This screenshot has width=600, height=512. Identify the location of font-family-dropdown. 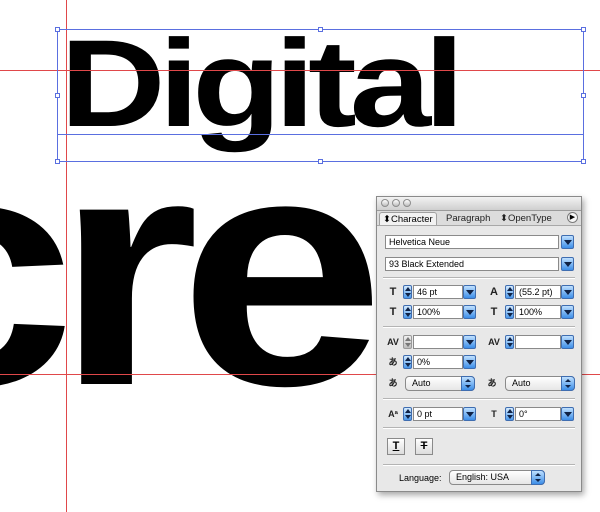
(567, 242).